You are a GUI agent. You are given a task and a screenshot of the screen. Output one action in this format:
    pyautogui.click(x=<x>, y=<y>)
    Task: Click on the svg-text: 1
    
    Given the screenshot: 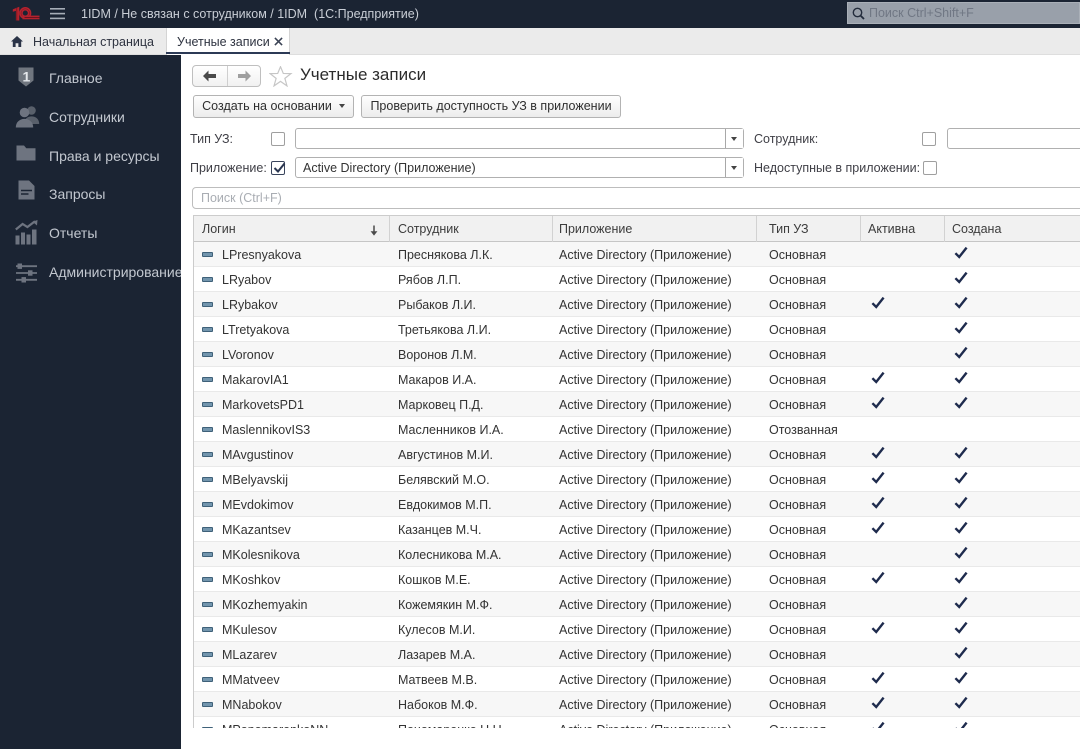 What is the action you would take?
    pyautogui.click(x=27, y=76)
    